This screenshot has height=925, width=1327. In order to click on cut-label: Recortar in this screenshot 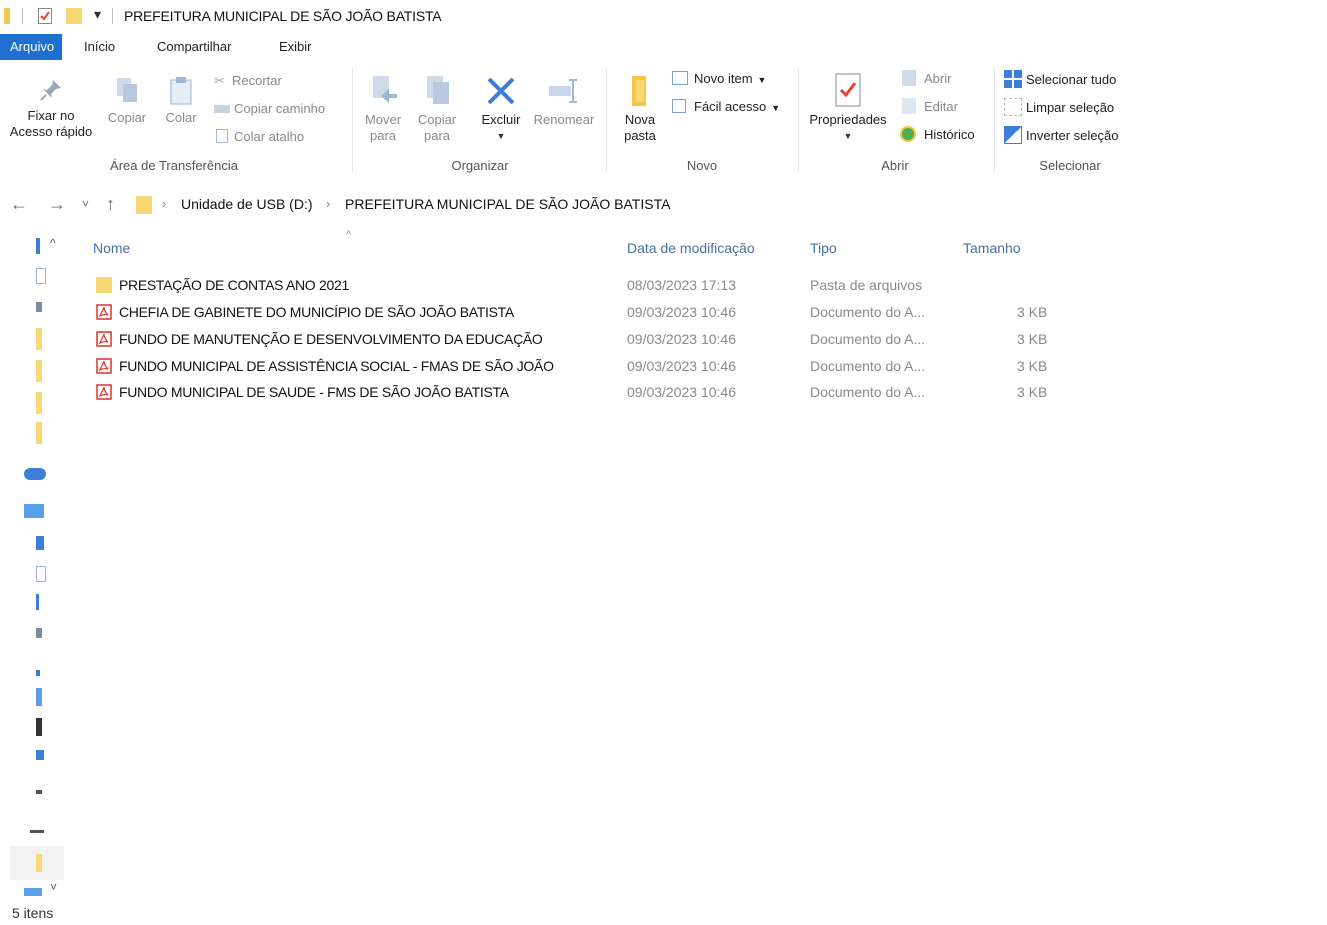, I will do `click(257, 80)`.